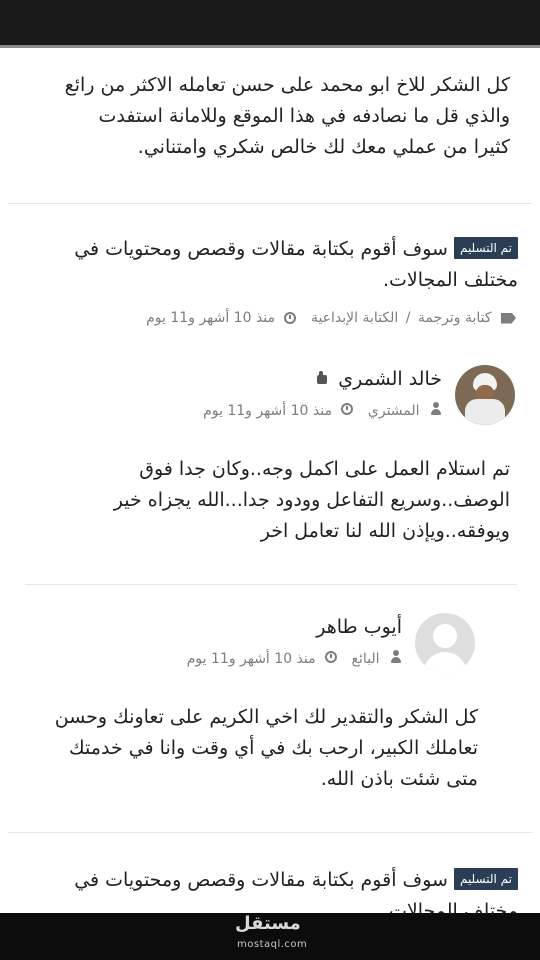 This screenshot has width=540, height=960. I want to click on seller-name-row: أيوب طاهر, so click(359, 627).